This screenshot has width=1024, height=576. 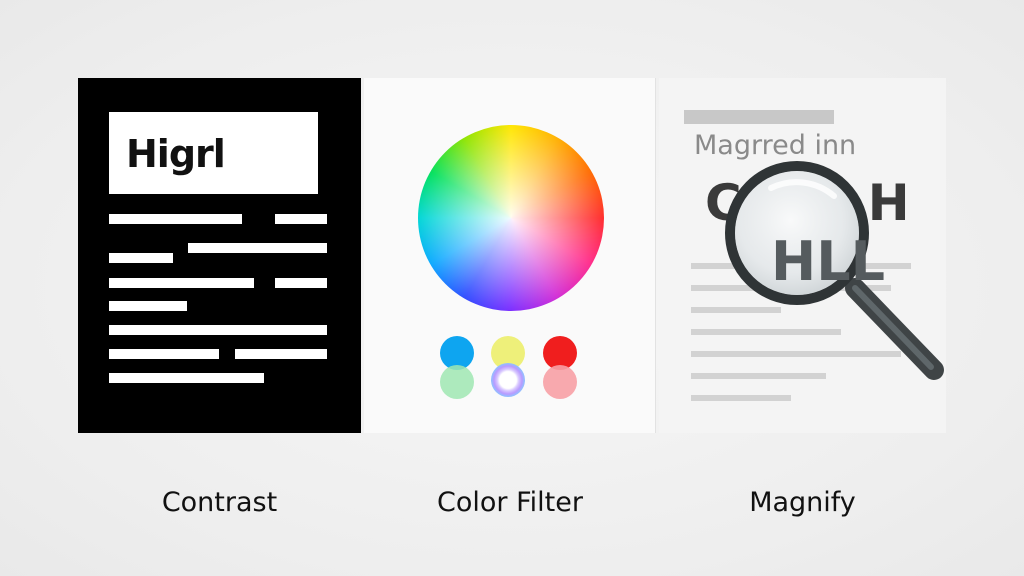 What do you see at coordinates (176, 154) in the screenshot?
I see `contrast-sample-text: Higrl` at bounding box center [176, 154].